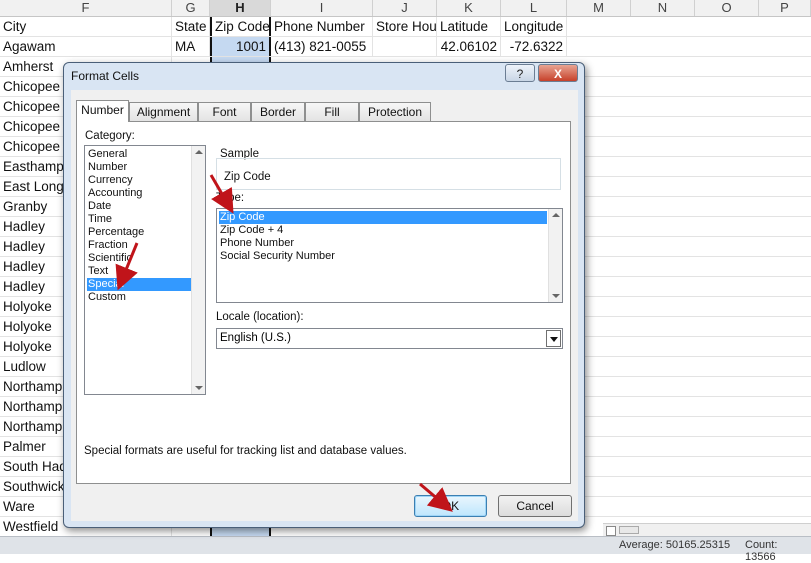 This screenshot has width=811, height=563. I want to click on cell-phone-header: Phone Number, so click(322, 26).